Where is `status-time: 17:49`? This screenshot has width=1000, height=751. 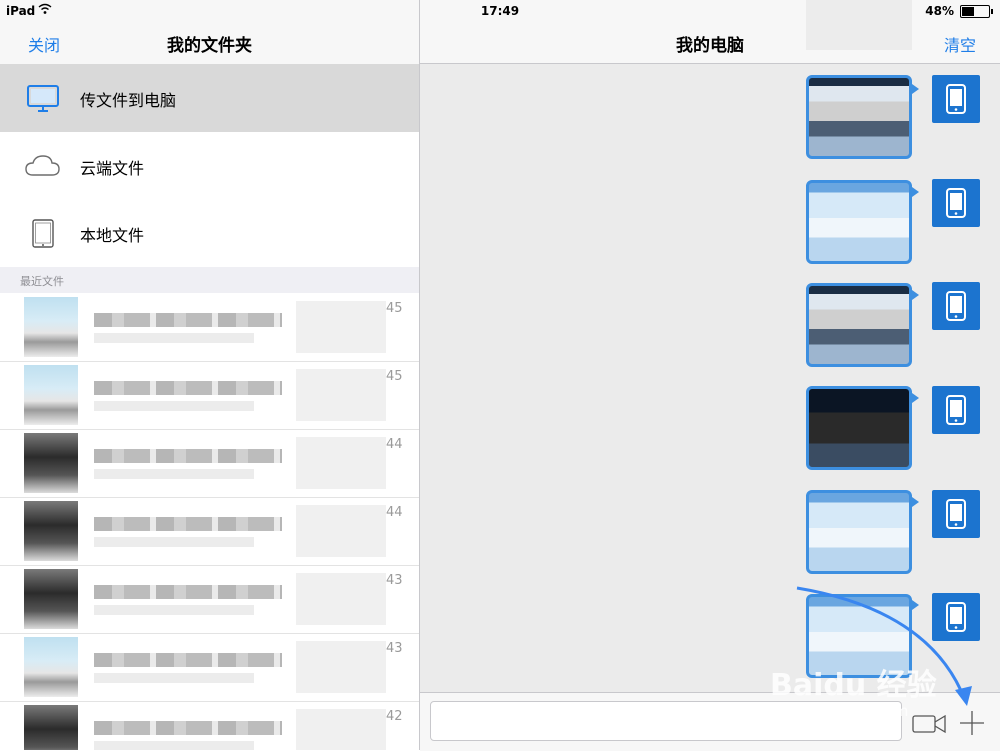 status-time: 17:49 is located at coordinates (500, 11).